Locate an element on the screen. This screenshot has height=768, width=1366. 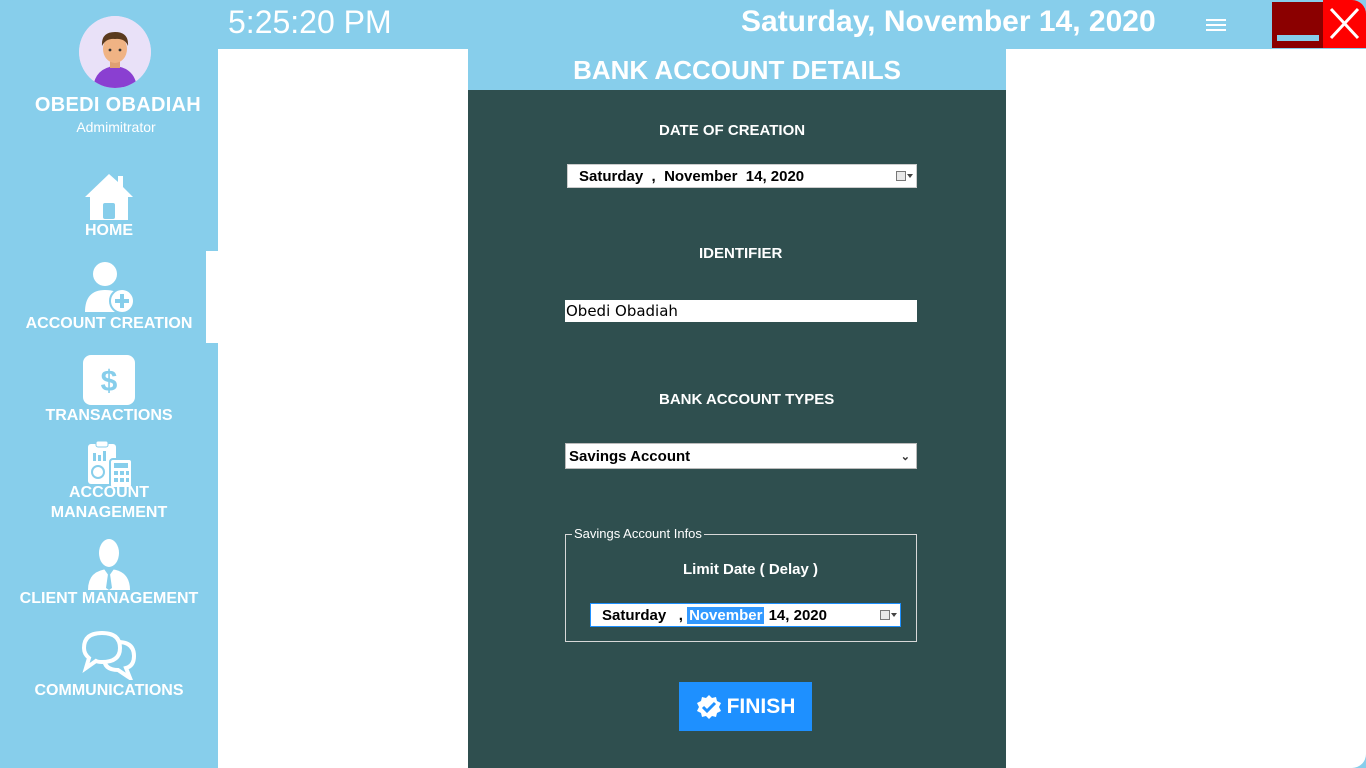
nav-label-transactions: TRANSACTIONS is located at coordinates (109, 415).